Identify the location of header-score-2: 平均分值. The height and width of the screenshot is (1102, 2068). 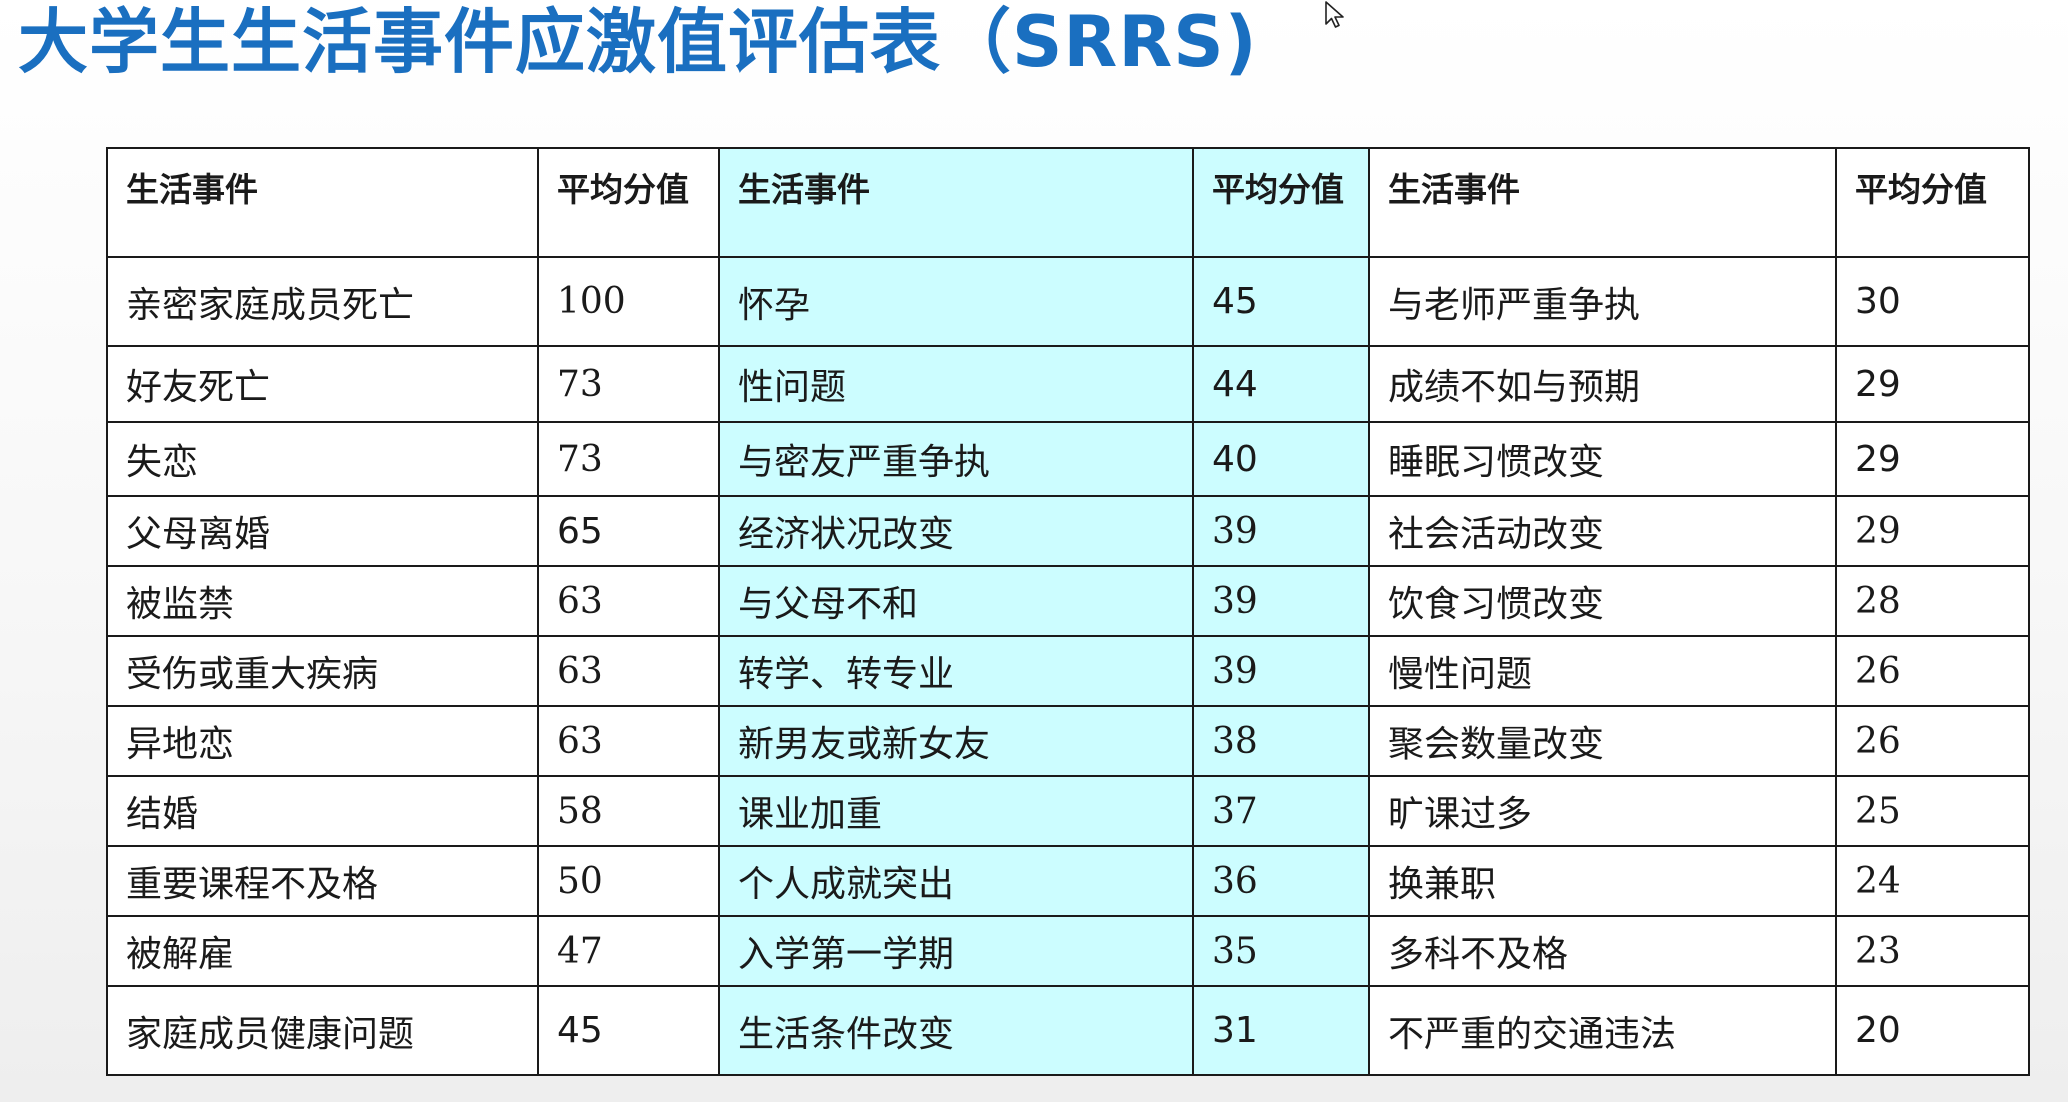
(1281, 202).